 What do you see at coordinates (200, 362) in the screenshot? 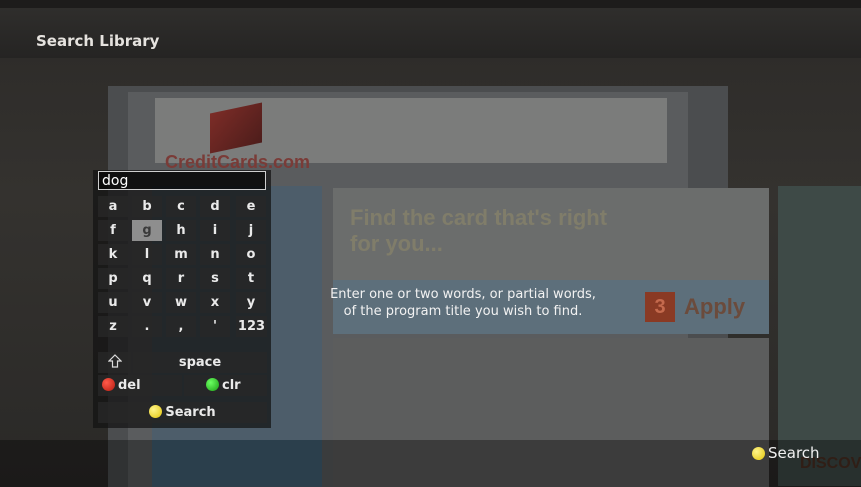
I see `space-key: space` at bounding box center [200, 362].